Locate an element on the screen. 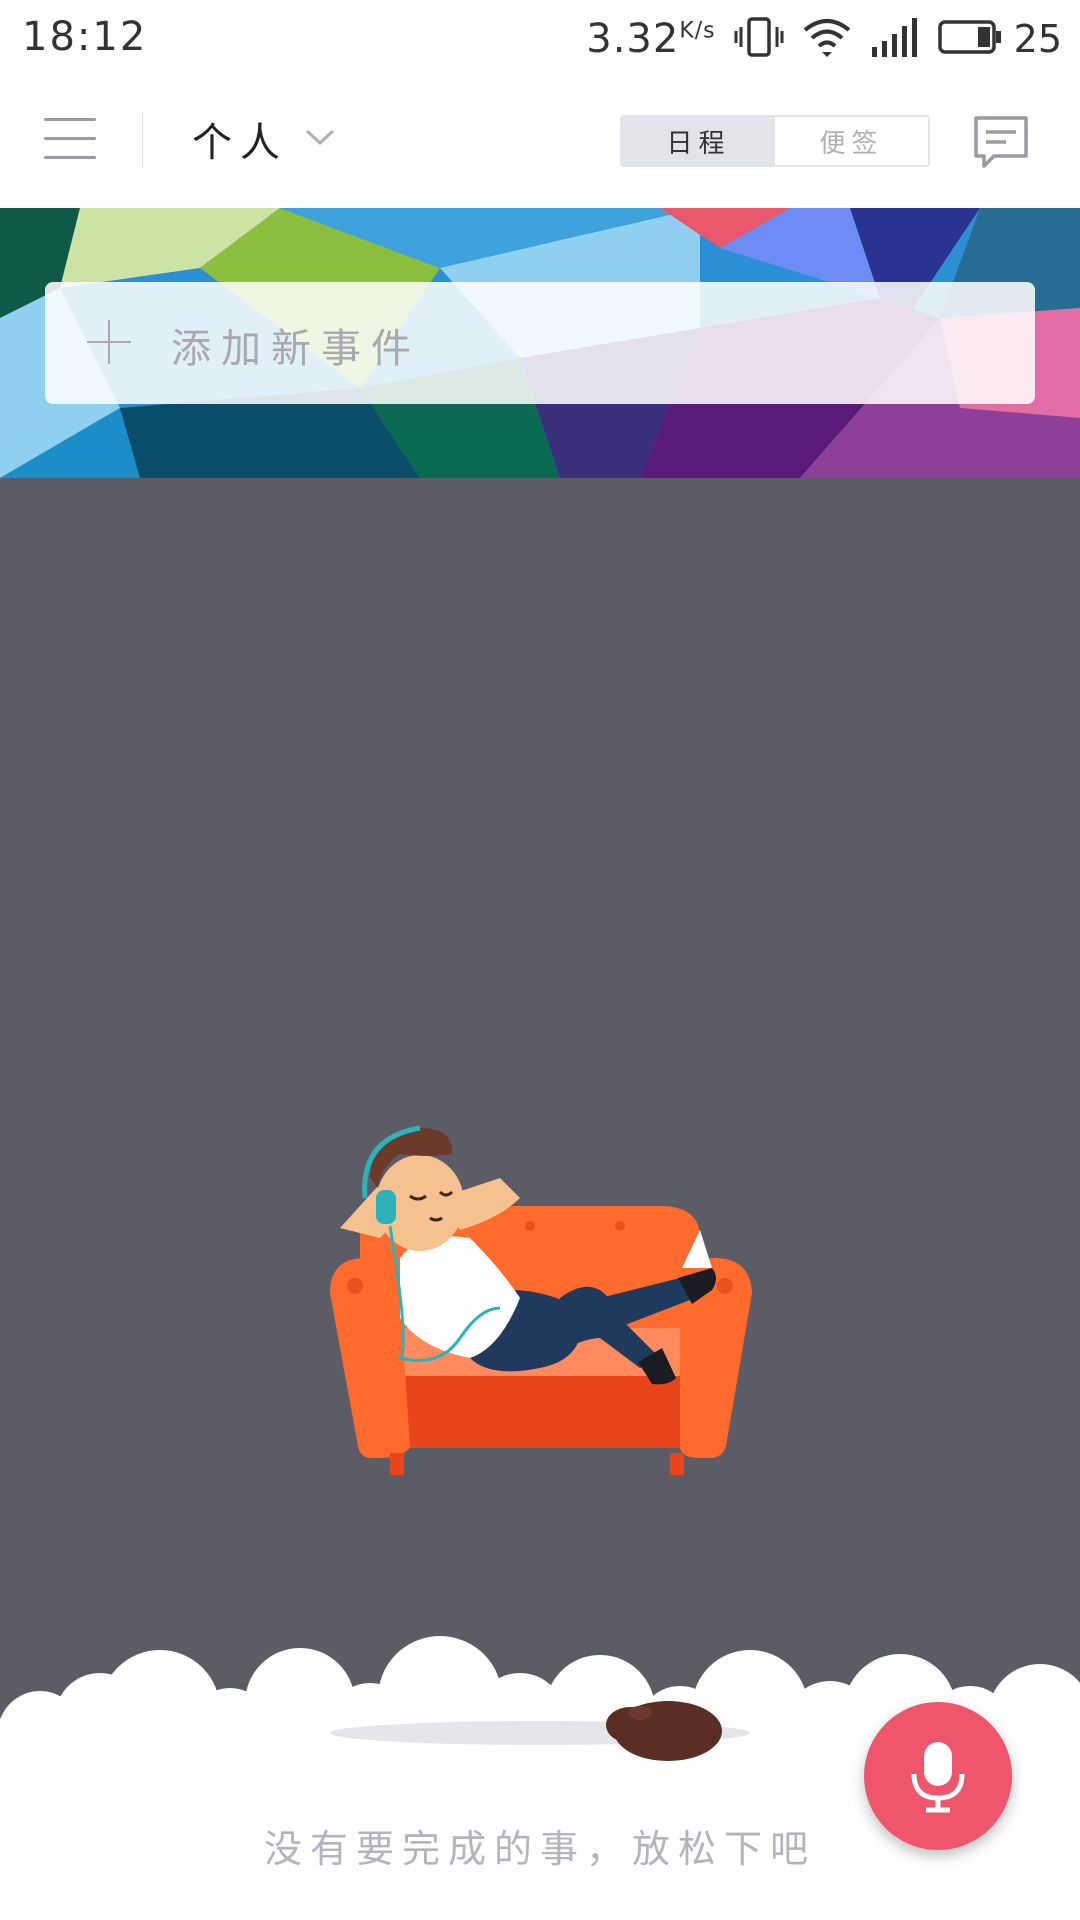 This screenshot has height=1920, width=1080. microphone-icon is located at coordinates (938, 1777).